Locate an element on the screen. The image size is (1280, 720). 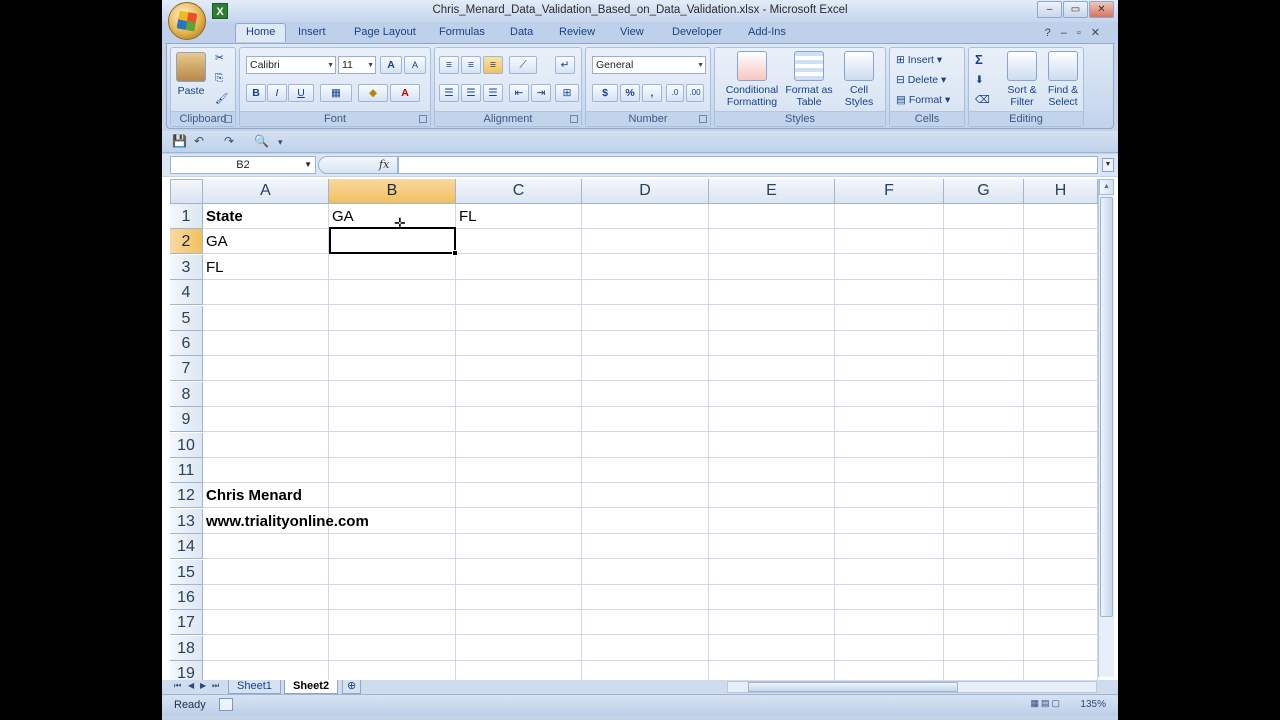
fill-icon: ⬇ is located at coordinates (979, 80).